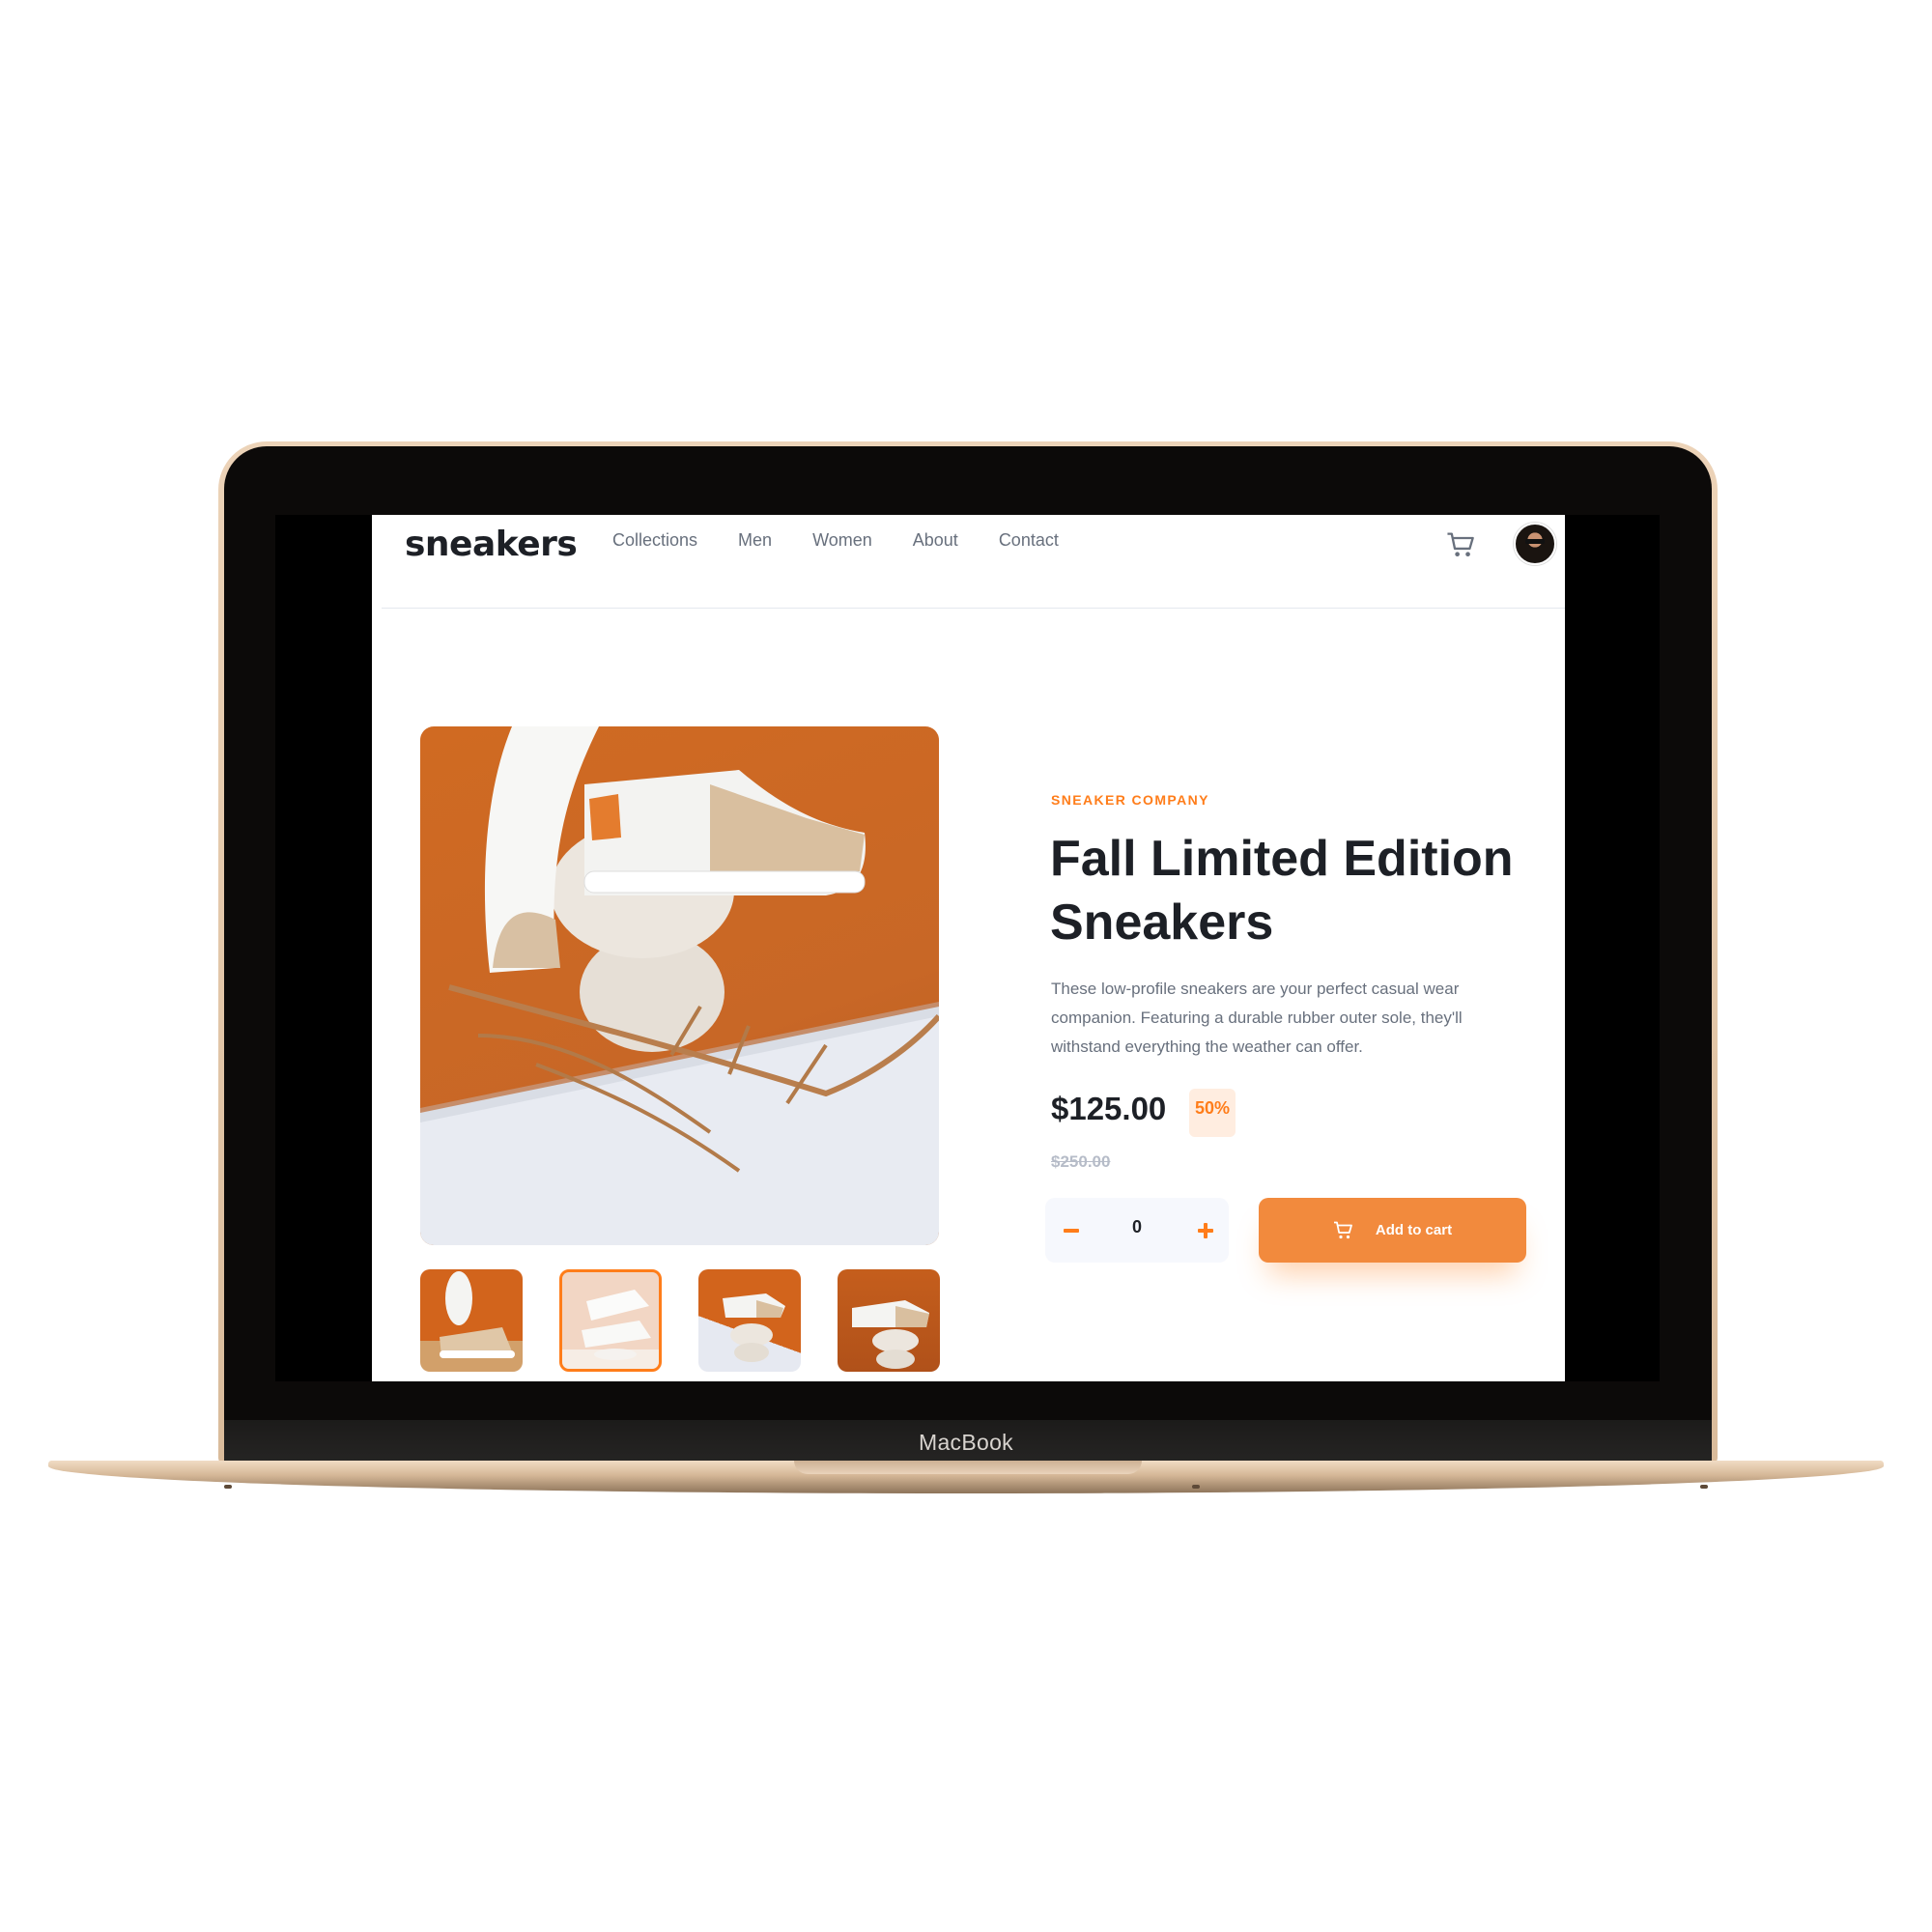  Describe the element at coordinates (1535, 544) in the screenshot. I see `avatar` at that location.